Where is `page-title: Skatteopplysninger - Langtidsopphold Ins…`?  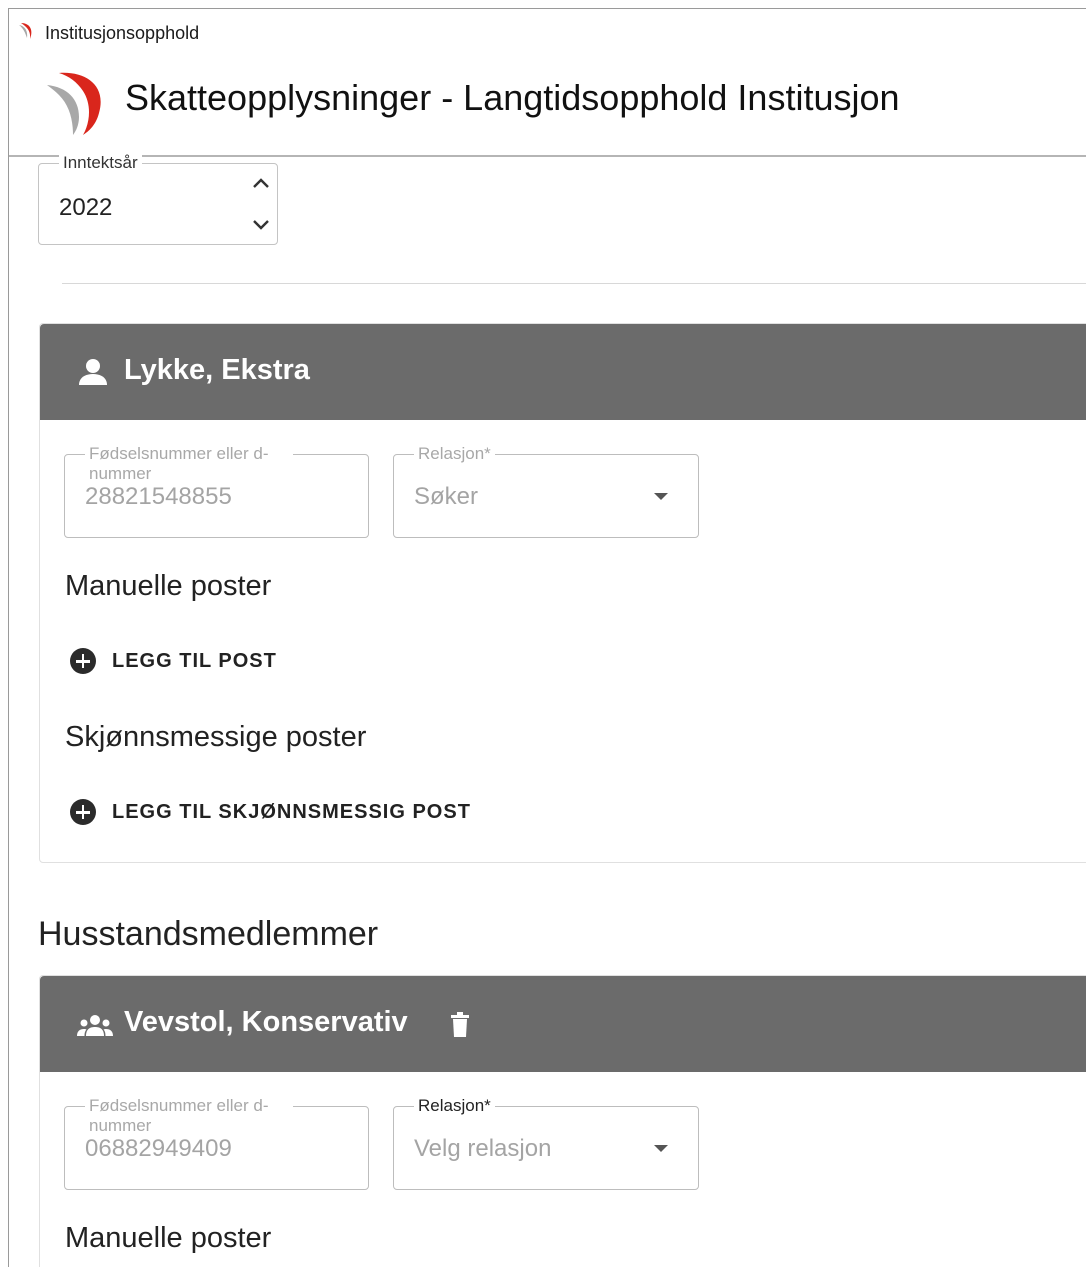
page-title: Skatteopplysninger - Langtidsopphold Ins… is located at coordinates (512, 97).